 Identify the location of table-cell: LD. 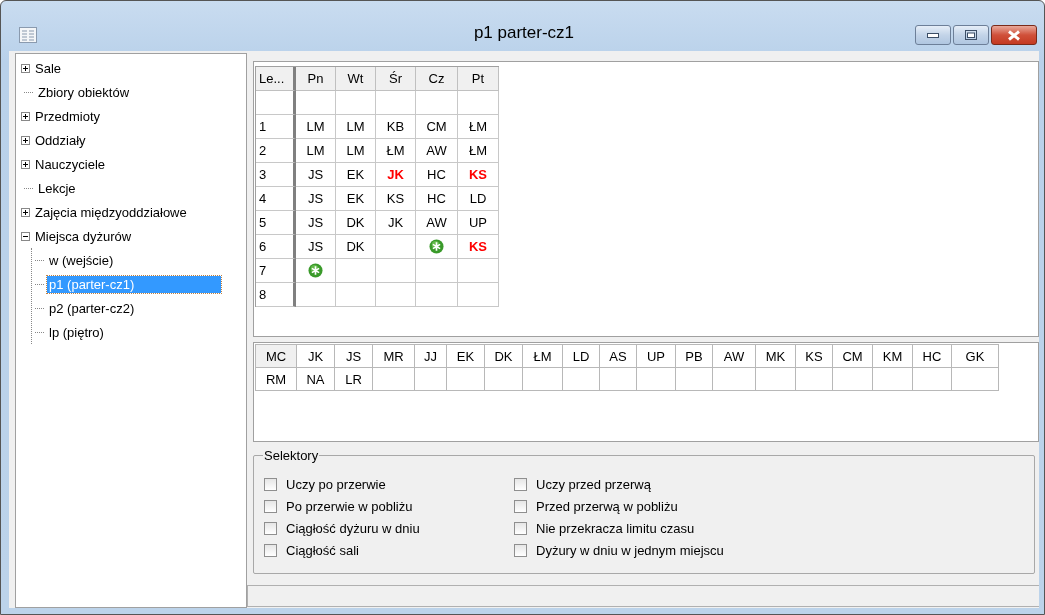
(478, 199).